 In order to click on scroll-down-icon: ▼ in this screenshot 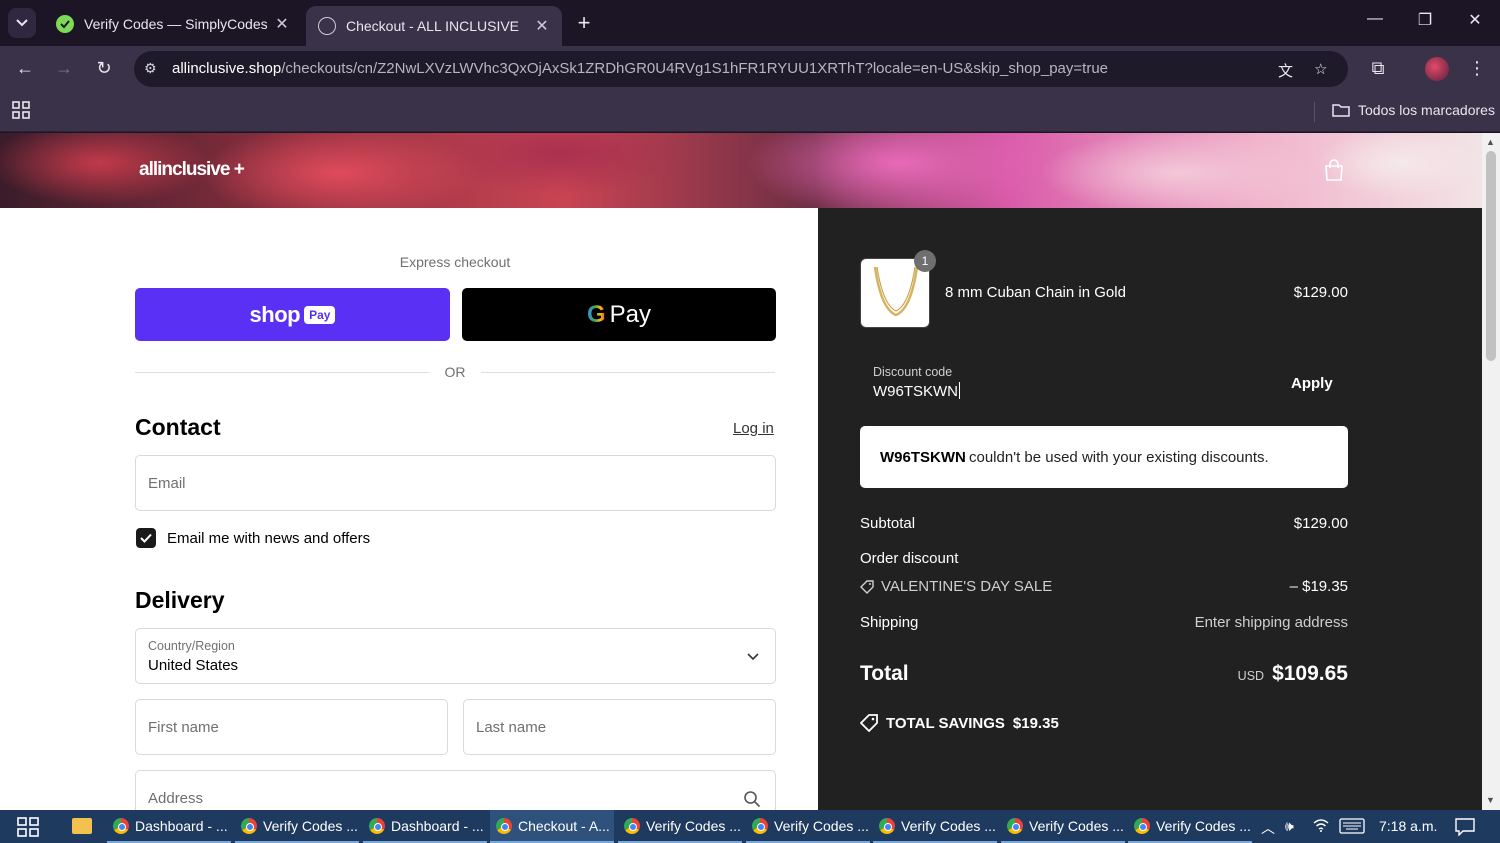, I will do `click(1490, 800)`.